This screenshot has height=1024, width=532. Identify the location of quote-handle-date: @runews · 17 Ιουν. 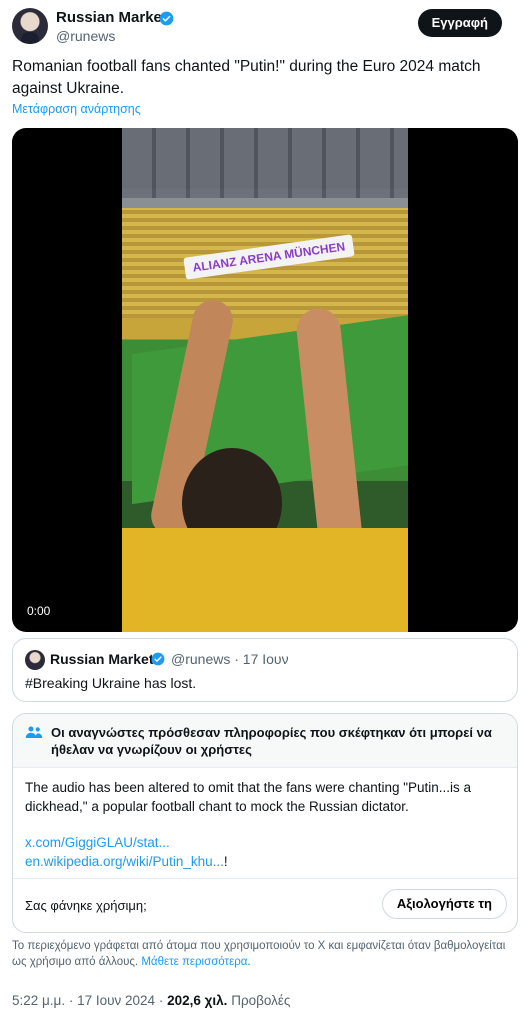
(230, 659).